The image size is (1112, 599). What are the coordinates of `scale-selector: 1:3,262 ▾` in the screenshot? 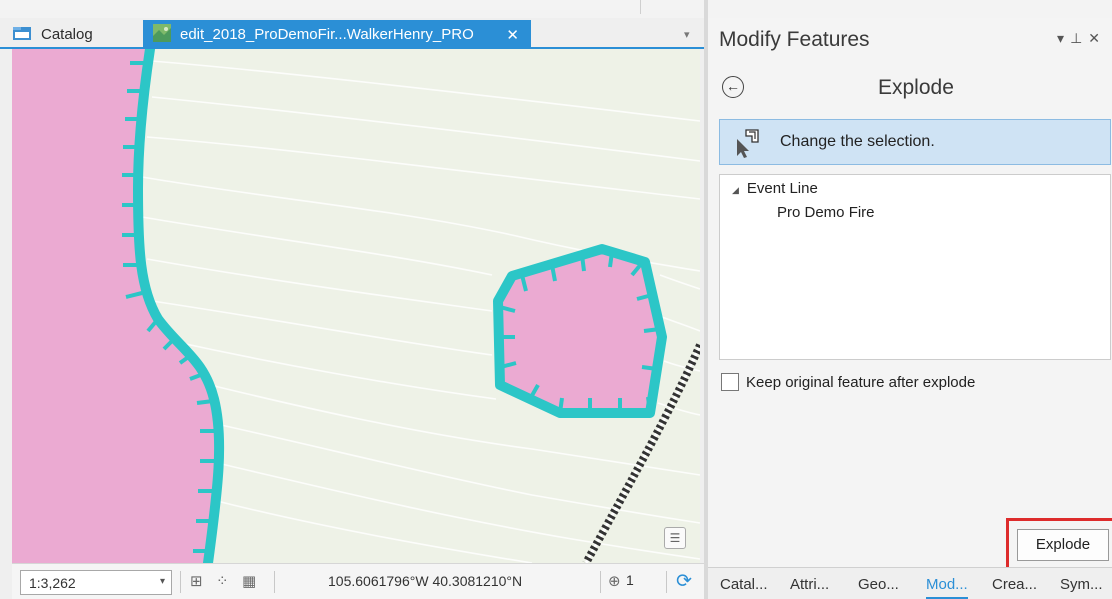 It's located at (96, 582).